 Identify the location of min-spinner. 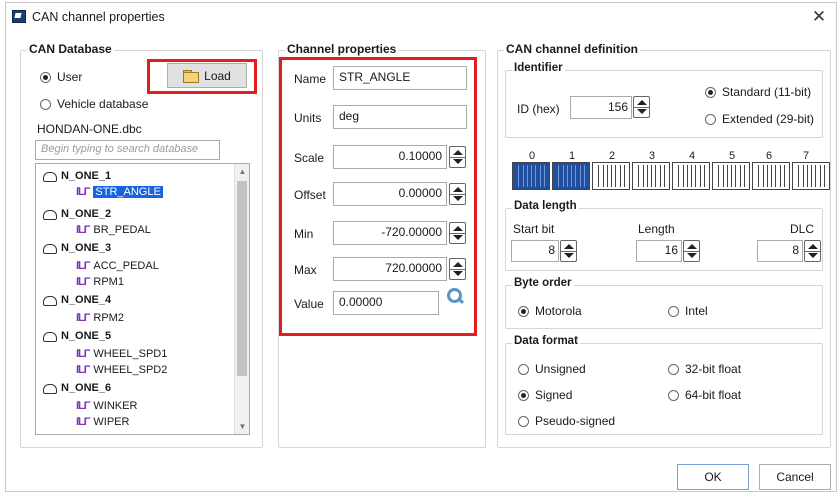
(457, 233).